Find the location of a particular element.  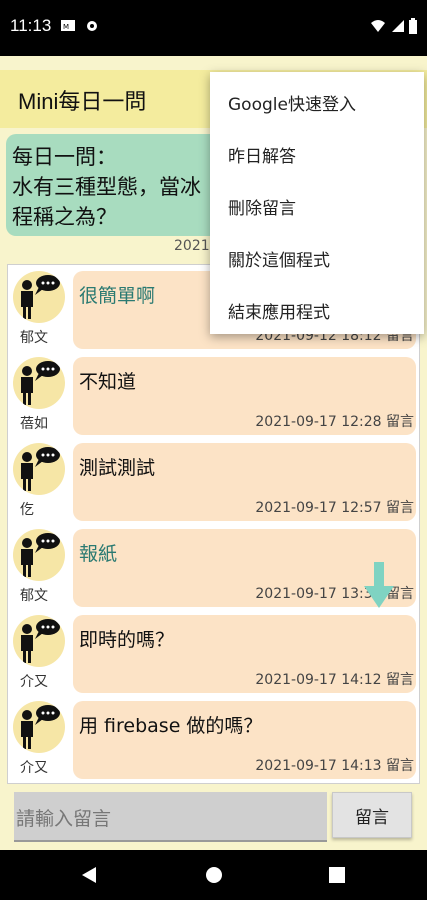

list-item: 介又 即時的嗎？ 2021-09-17 14:12 留言 is located at coordinates (213, 652).